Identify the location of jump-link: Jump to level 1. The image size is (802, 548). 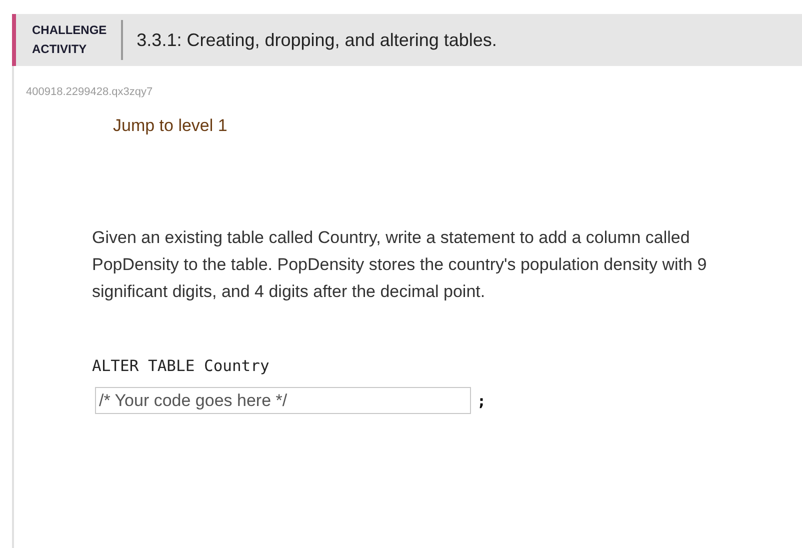
(170, 126).